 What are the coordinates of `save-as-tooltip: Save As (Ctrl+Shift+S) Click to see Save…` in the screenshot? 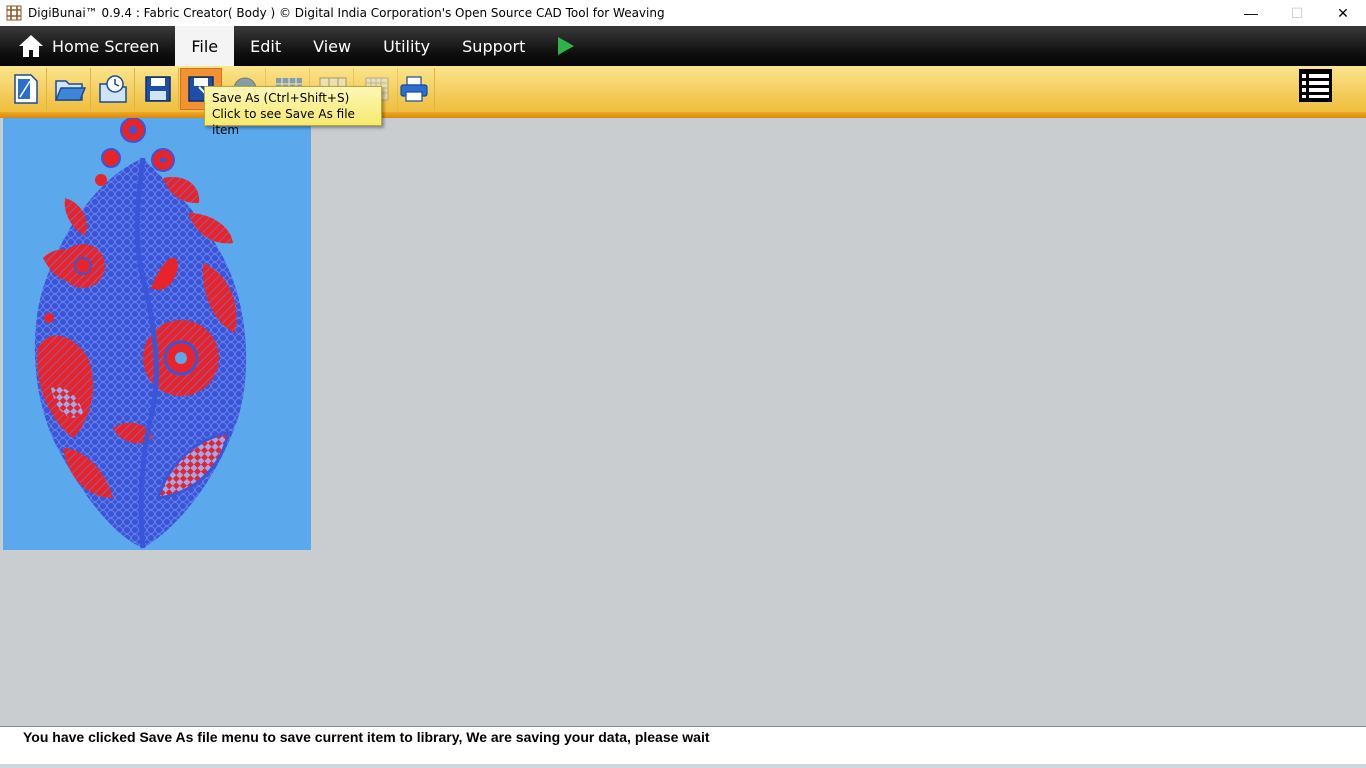 It's located at (293, 111).